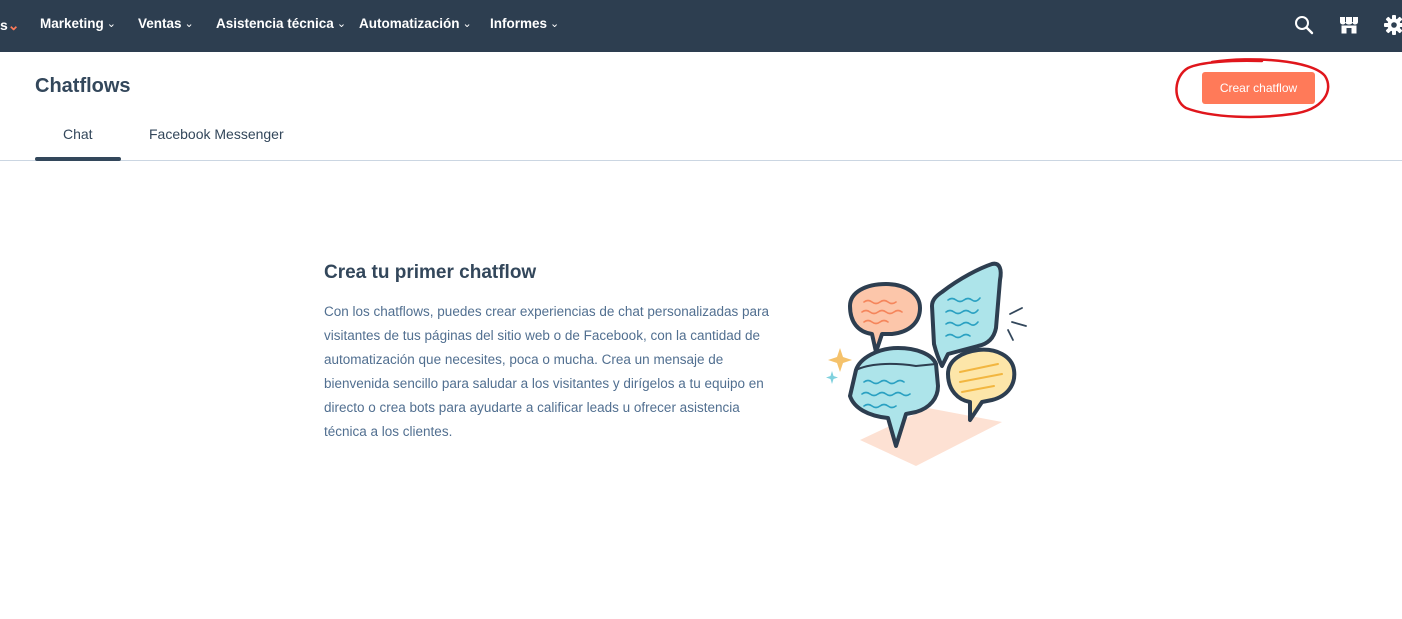  What do you see at coordinates (1258, 88) in the screenshot?
I see `create-chatflow-button: Crear chatflow` at bounding box center [1258, 88].